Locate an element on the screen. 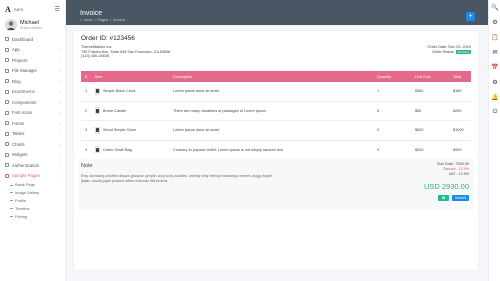 This screenshot has height=281, width=500. row-unit-cost: $300 is located at coordinates (419, 149).